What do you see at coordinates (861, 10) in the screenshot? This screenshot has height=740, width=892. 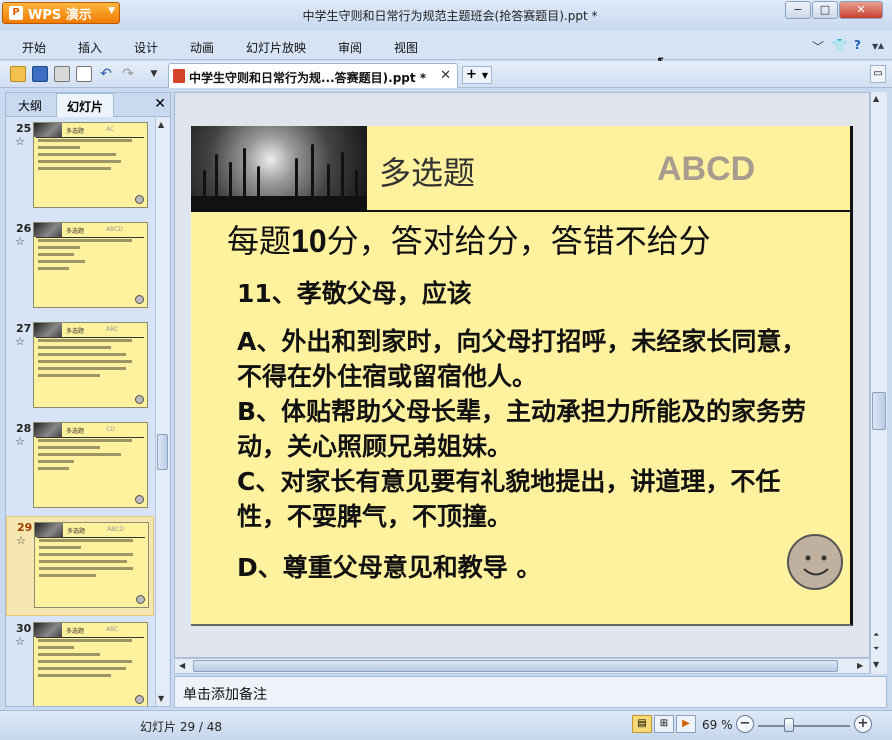 I see `close-window-button: ✕` at bounding box center [861, 10].